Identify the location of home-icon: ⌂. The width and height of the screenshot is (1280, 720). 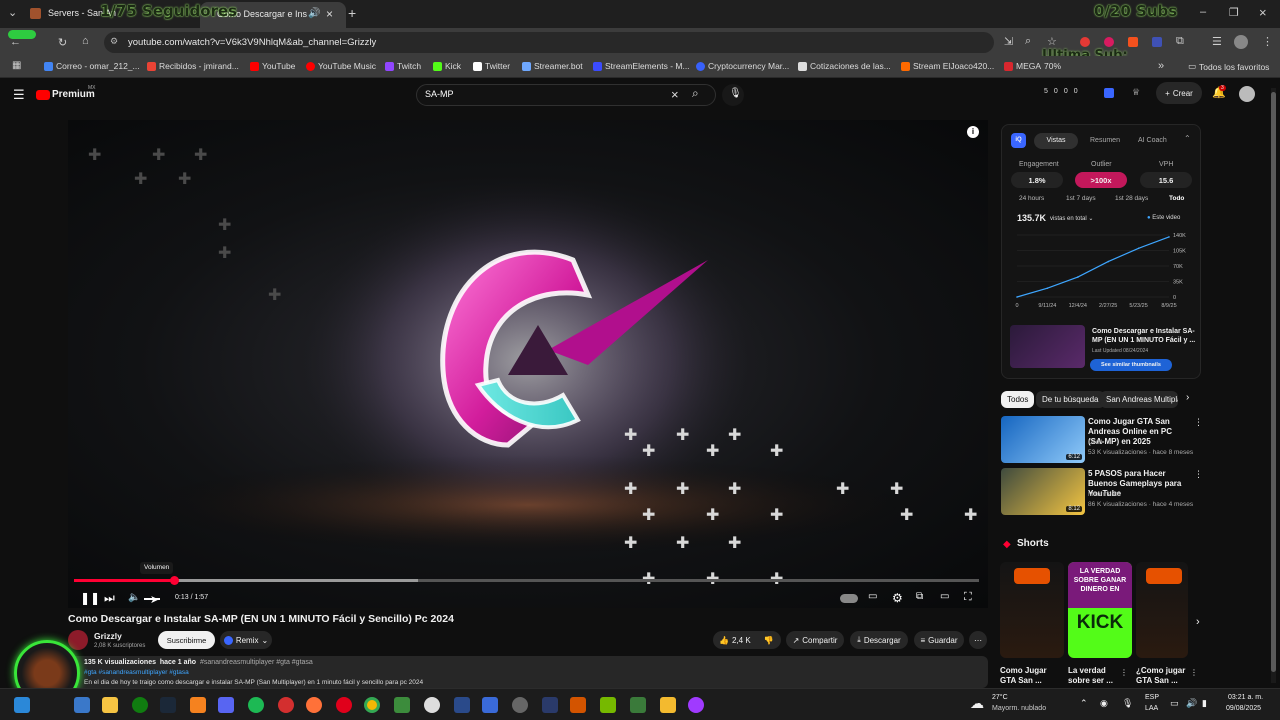
(85, 41).